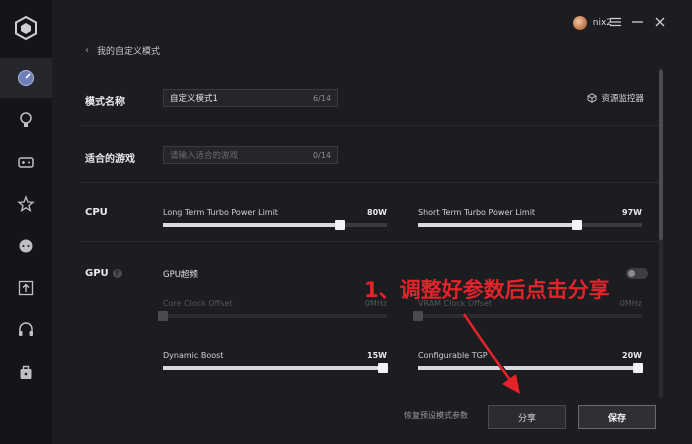  I want to click on sidebar-item-upload, so click(26, 288).